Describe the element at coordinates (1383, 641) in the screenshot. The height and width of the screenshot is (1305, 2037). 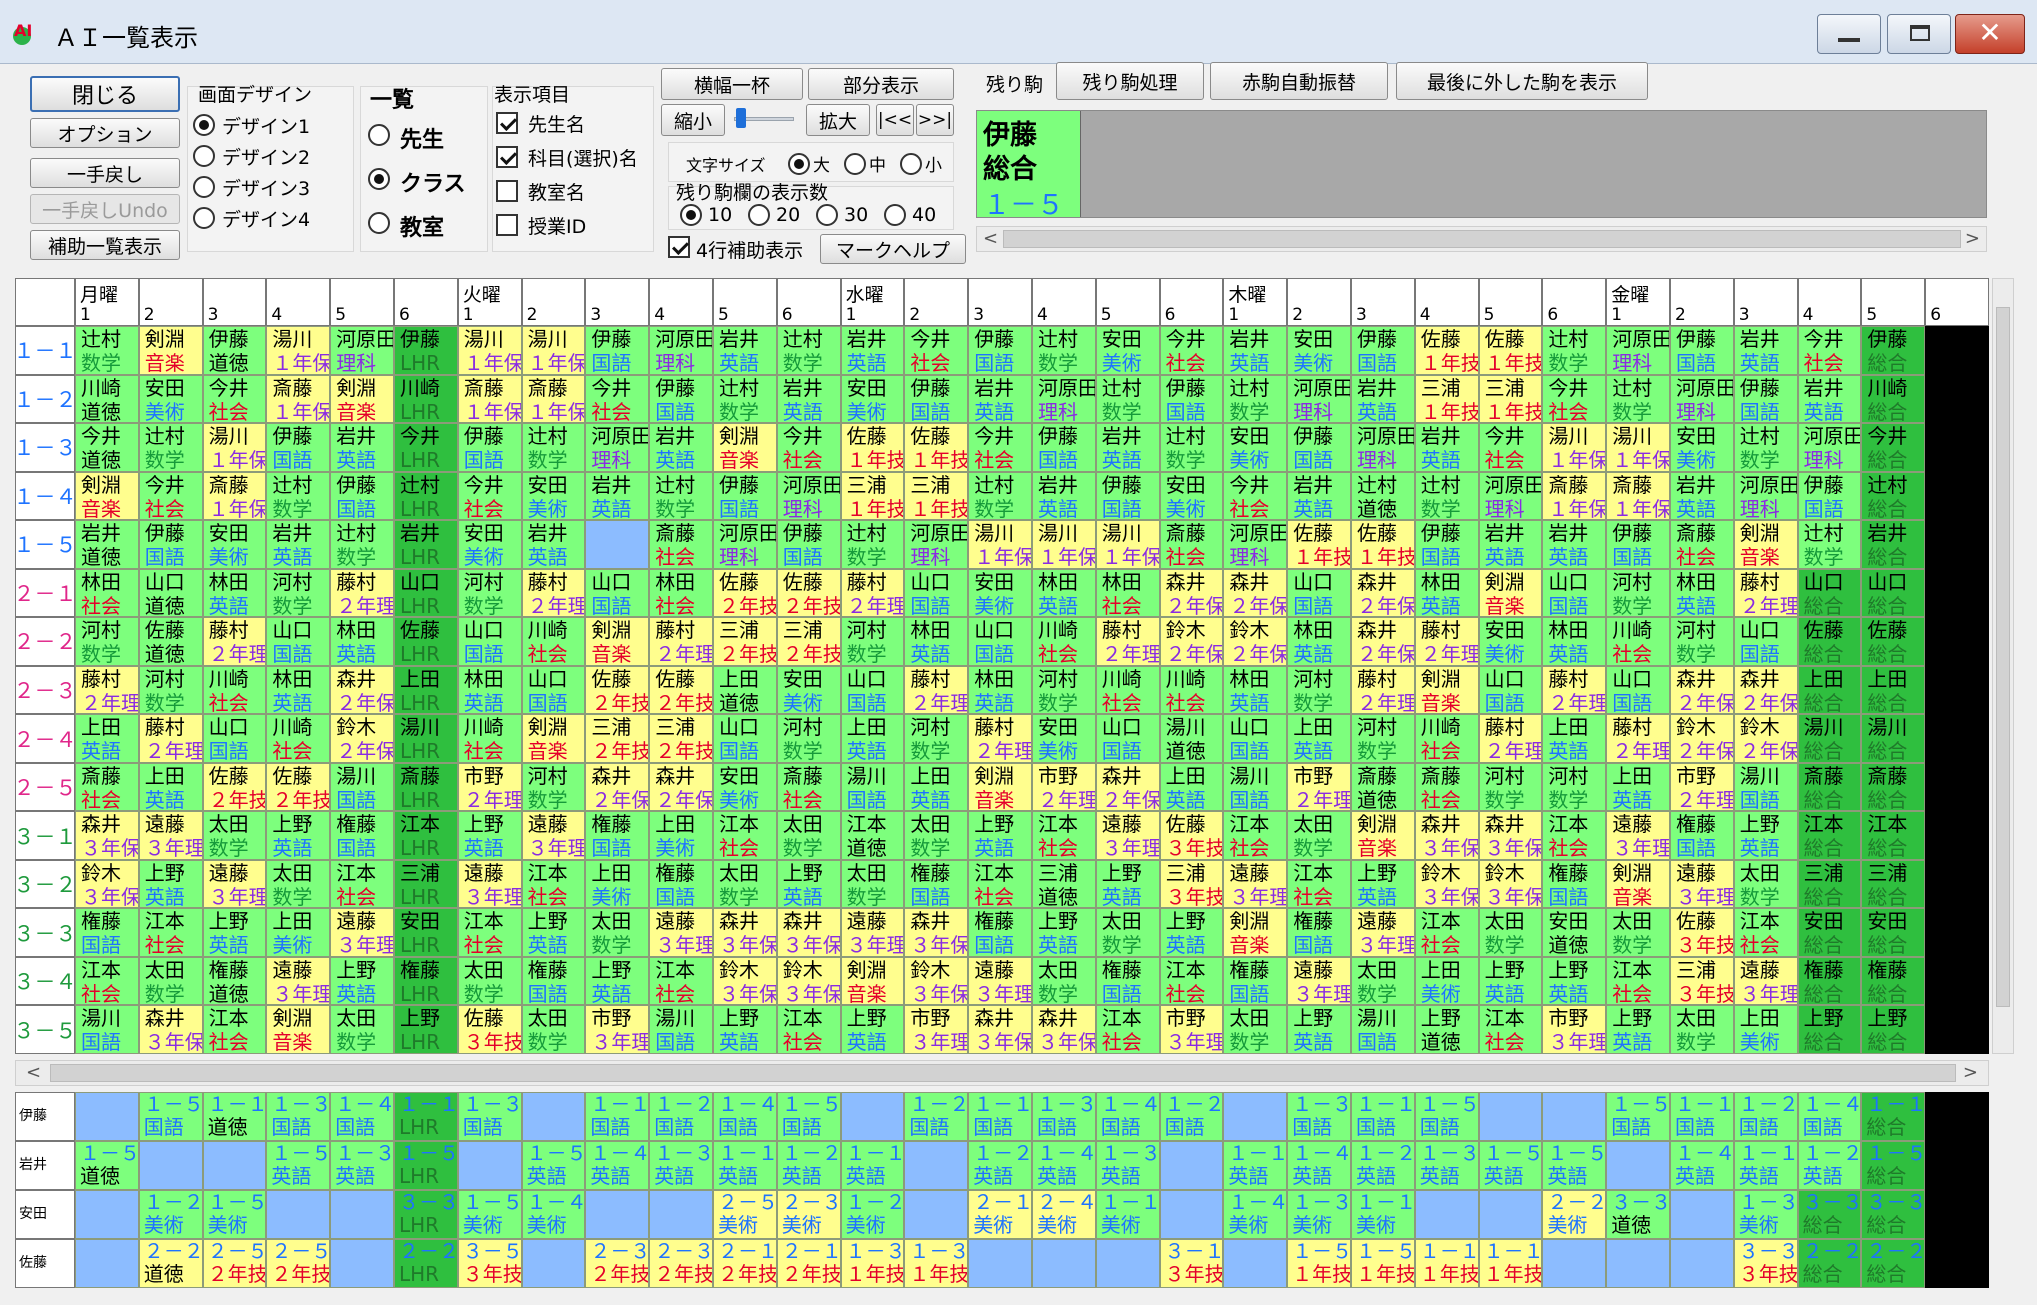
I see `timetable-cell: 森井 ２年保` at that location.